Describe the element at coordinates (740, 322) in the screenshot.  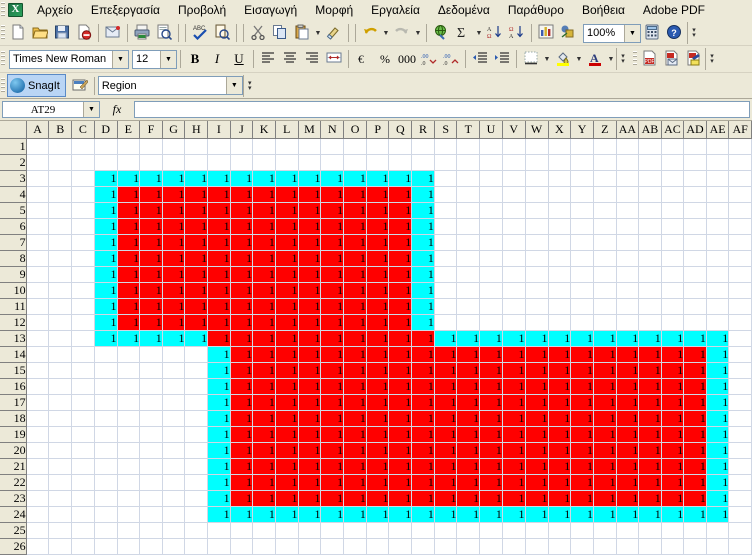
I see `cell-AF12` at that location.